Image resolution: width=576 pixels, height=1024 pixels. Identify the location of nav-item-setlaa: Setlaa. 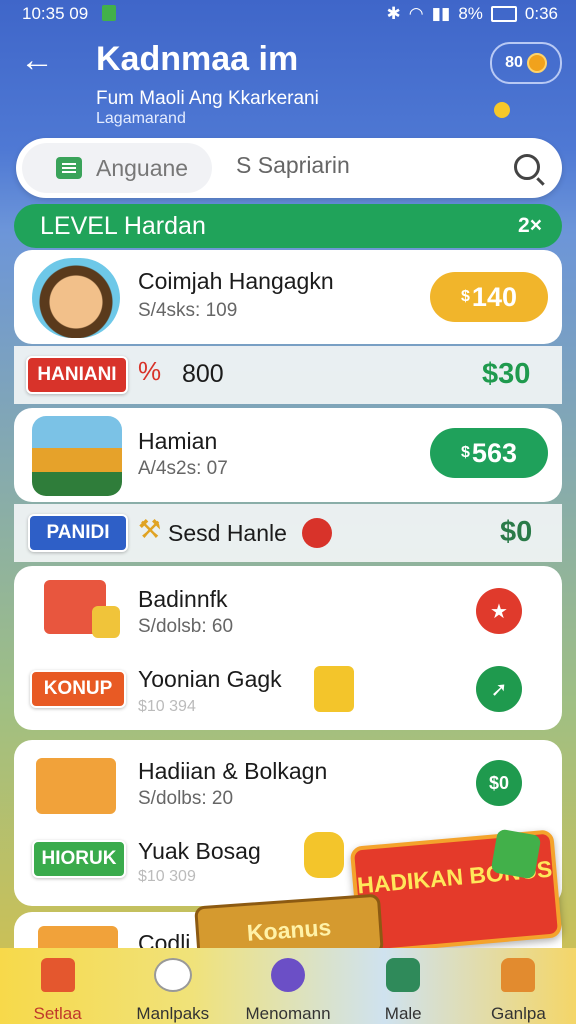
(57, 986).